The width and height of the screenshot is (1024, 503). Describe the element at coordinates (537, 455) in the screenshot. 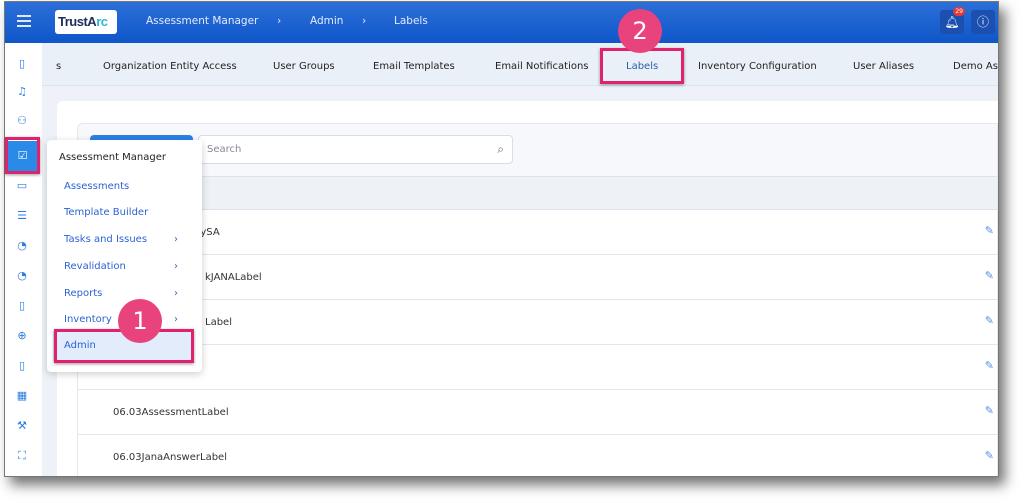

I see `table-row: 06.03JanaAnswerLabel ✎` at that location.